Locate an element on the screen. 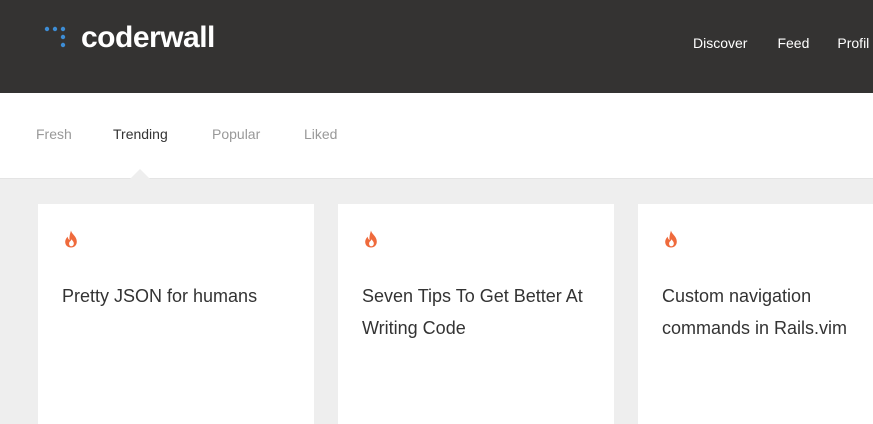 The width and height of the screenshot is (873, 424). tab-popular: Popular is located at coordinates (236, 134).